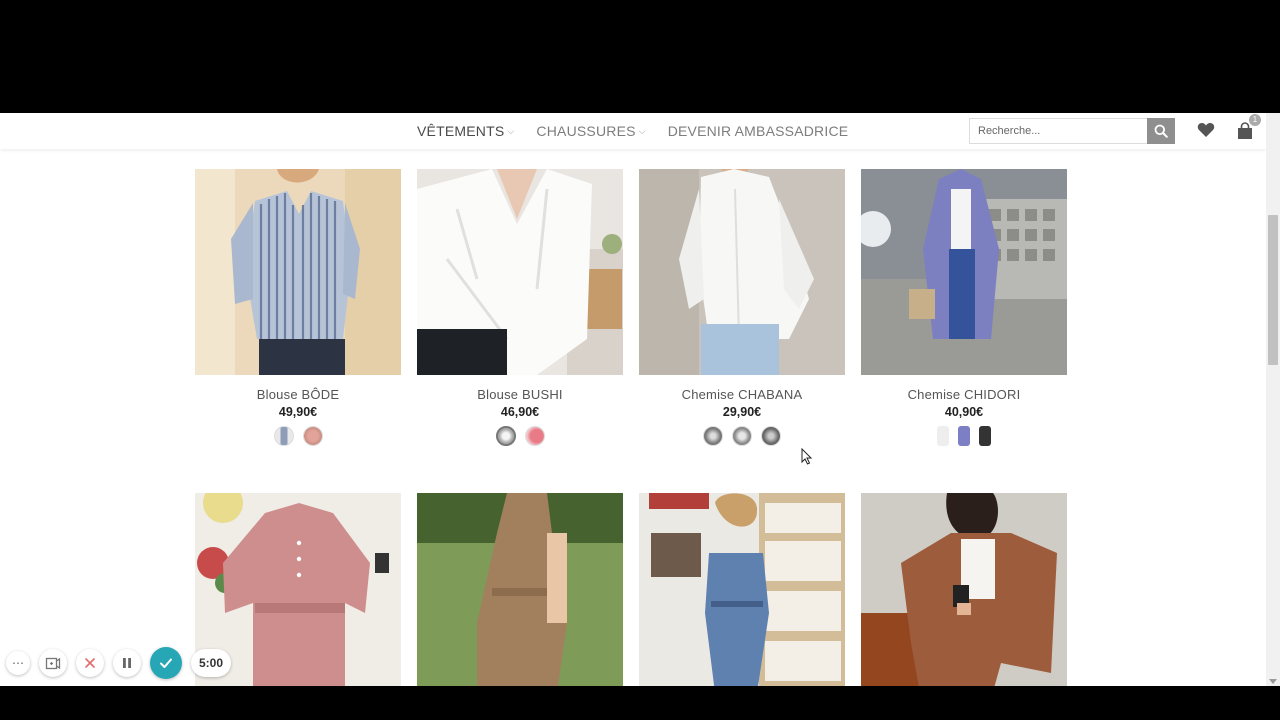 This screenshot has height=720, width=1280. Describe the element at coordinates (640, 703) in the screenshot. I see `video-letterbox-bottom` at that location.